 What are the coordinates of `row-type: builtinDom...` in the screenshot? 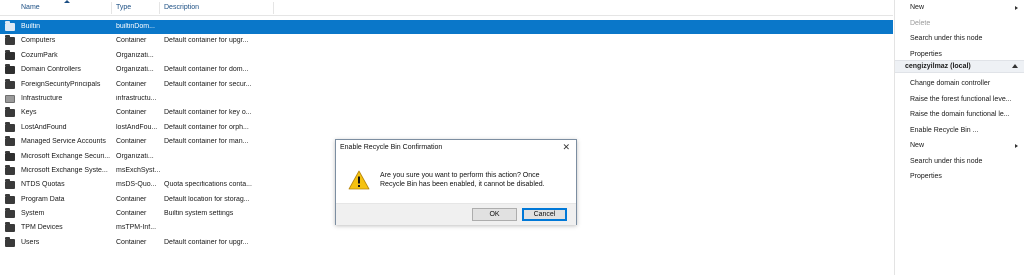 It's located at (135, 26).